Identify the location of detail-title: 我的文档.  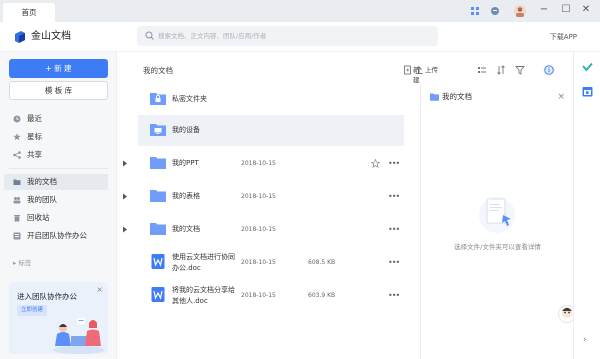
(457, 96).